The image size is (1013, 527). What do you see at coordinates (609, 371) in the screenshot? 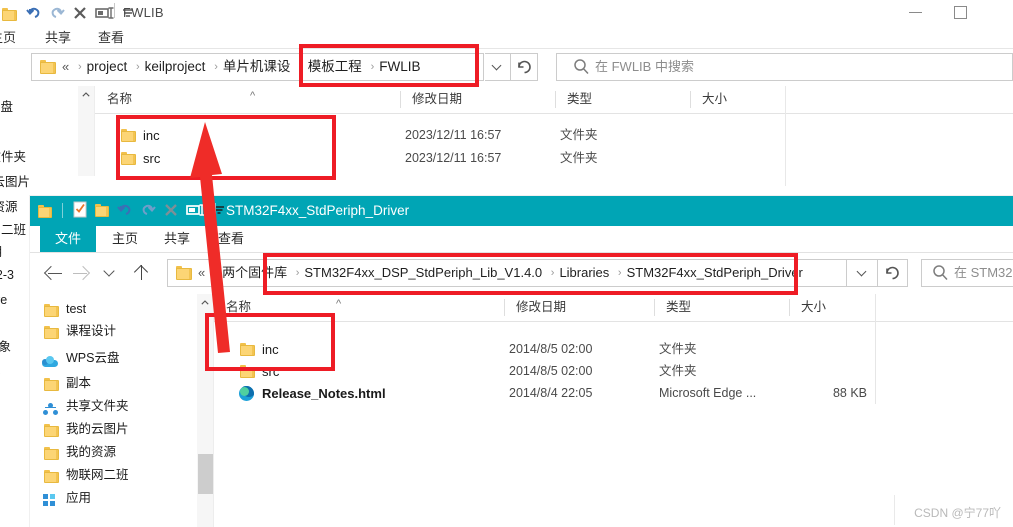
I see `table-row: src 2014/8/5 02:00 文件夹` at bounding box center [609, 371].